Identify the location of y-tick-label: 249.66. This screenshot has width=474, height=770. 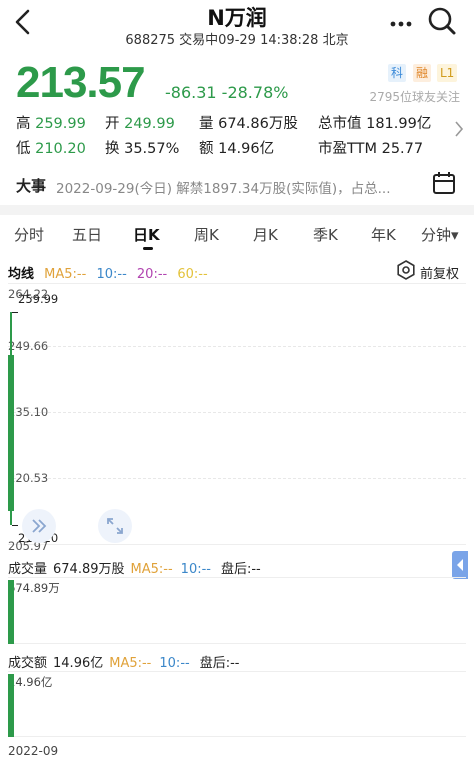
(28, 346).